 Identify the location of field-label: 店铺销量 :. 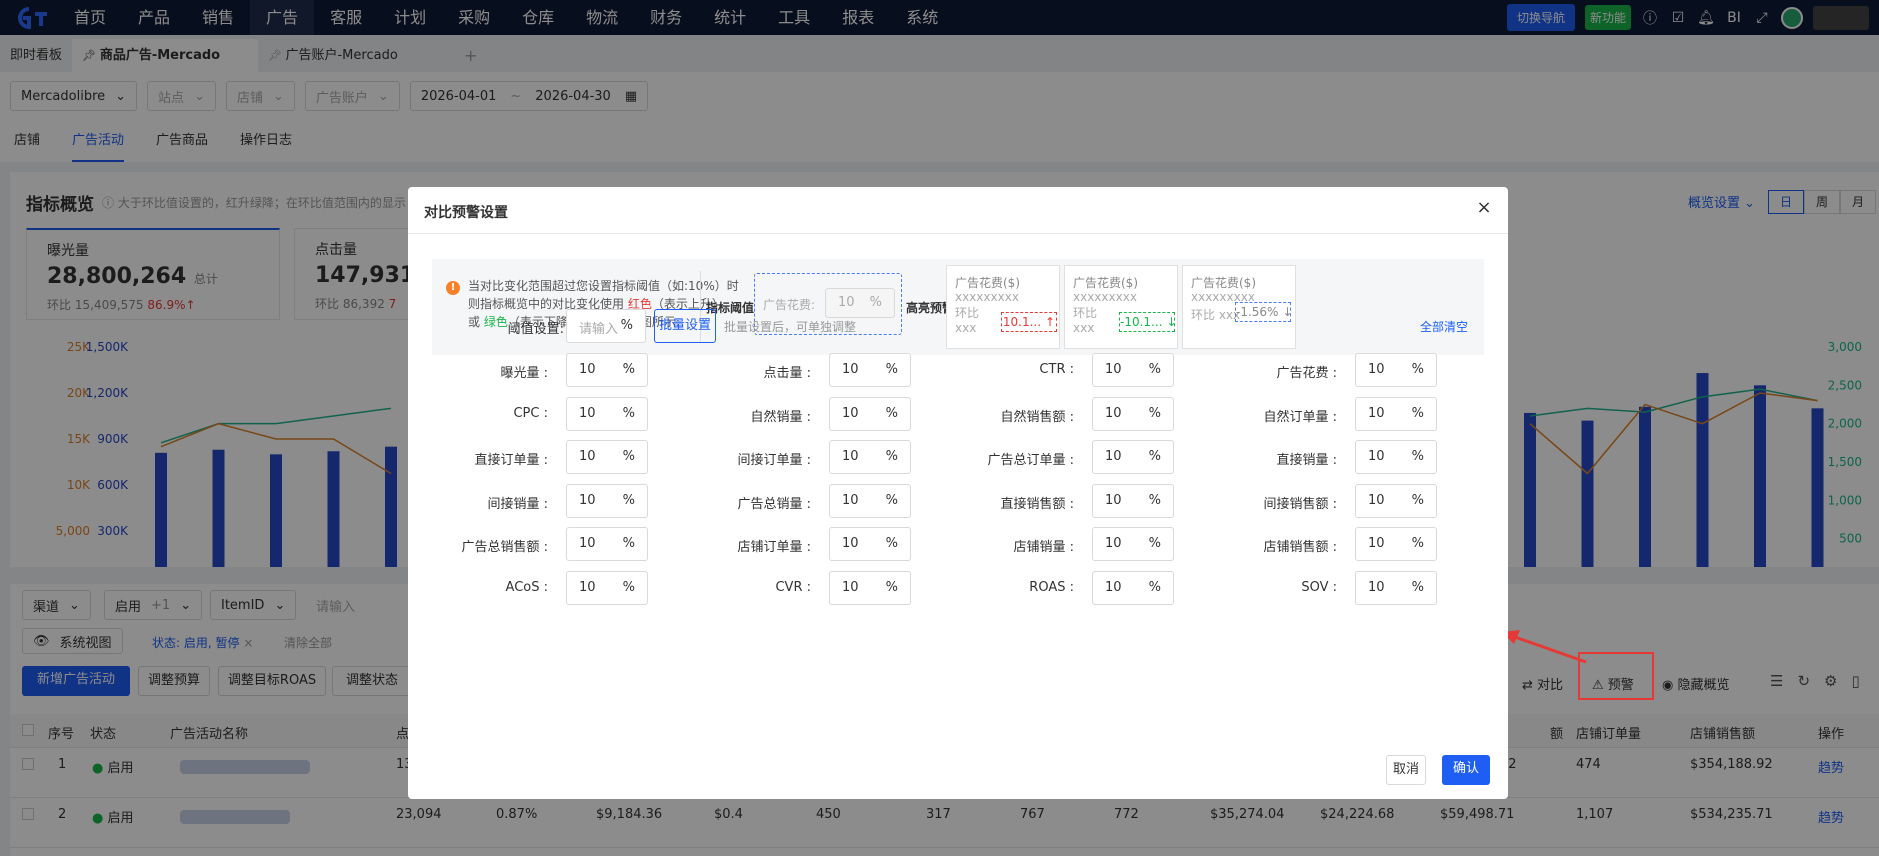
(1009, 545).